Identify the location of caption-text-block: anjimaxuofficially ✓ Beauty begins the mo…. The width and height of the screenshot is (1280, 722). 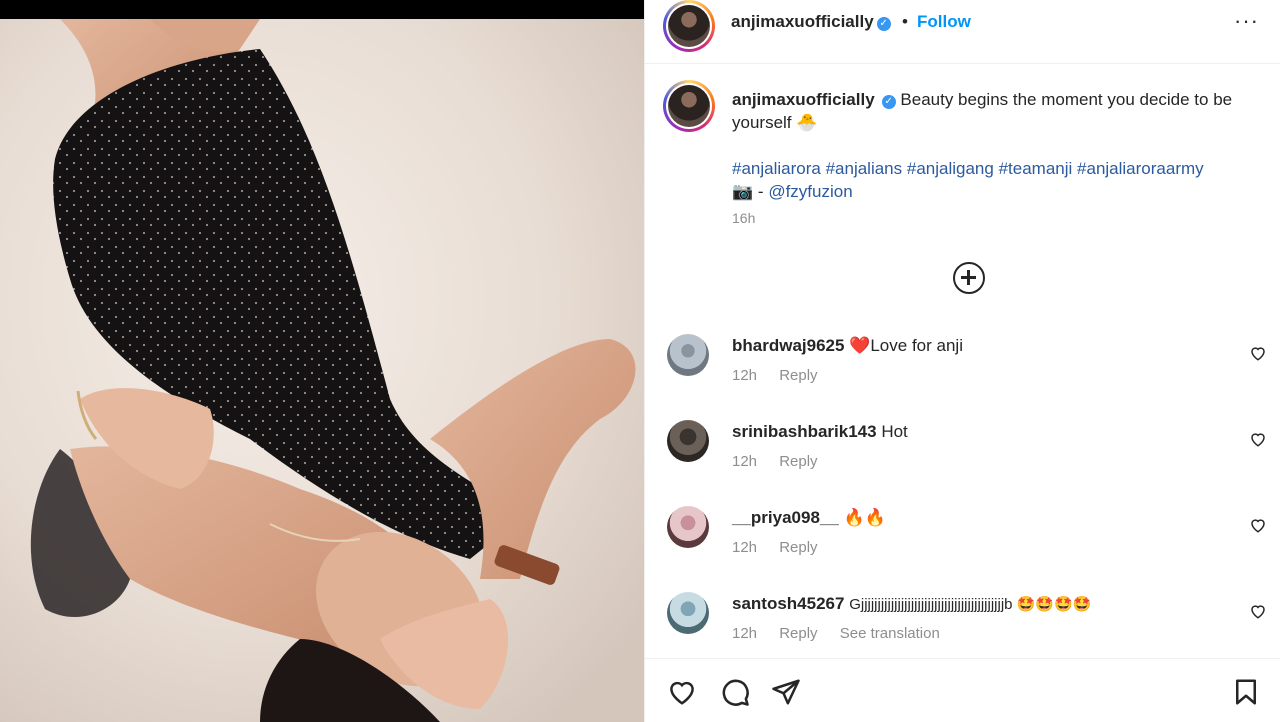
(992, 111).